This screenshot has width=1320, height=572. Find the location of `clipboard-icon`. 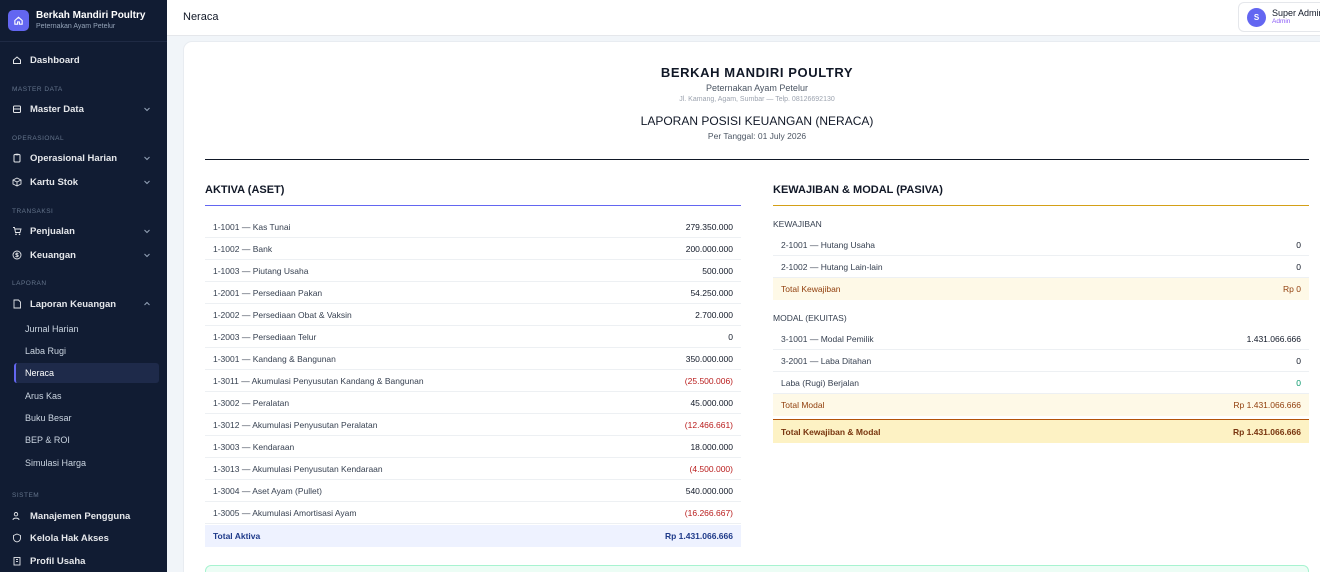

clipboard-icon is located at coordinates (17, 158).